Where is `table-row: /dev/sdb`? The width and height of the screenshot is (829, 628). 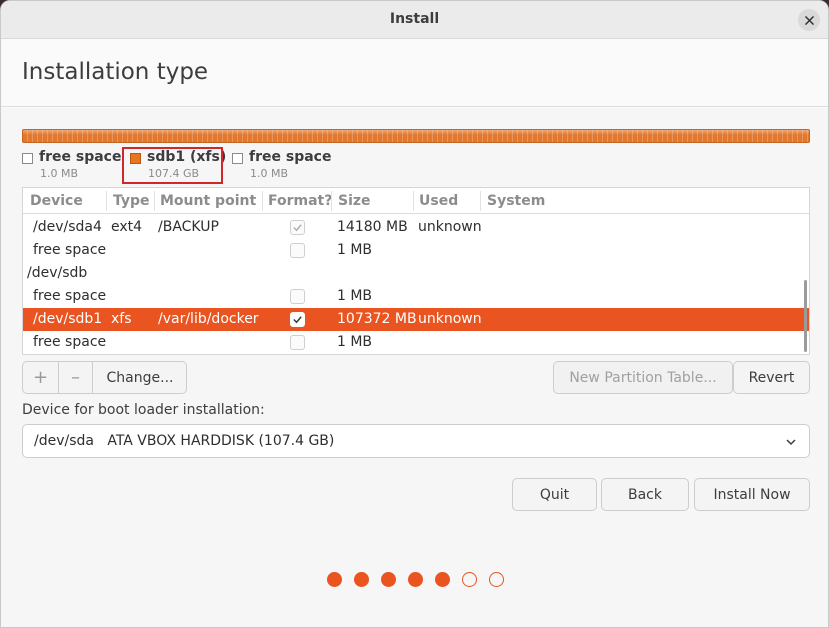 table-row: /dev/sdb is located at coordinates (416, 273).